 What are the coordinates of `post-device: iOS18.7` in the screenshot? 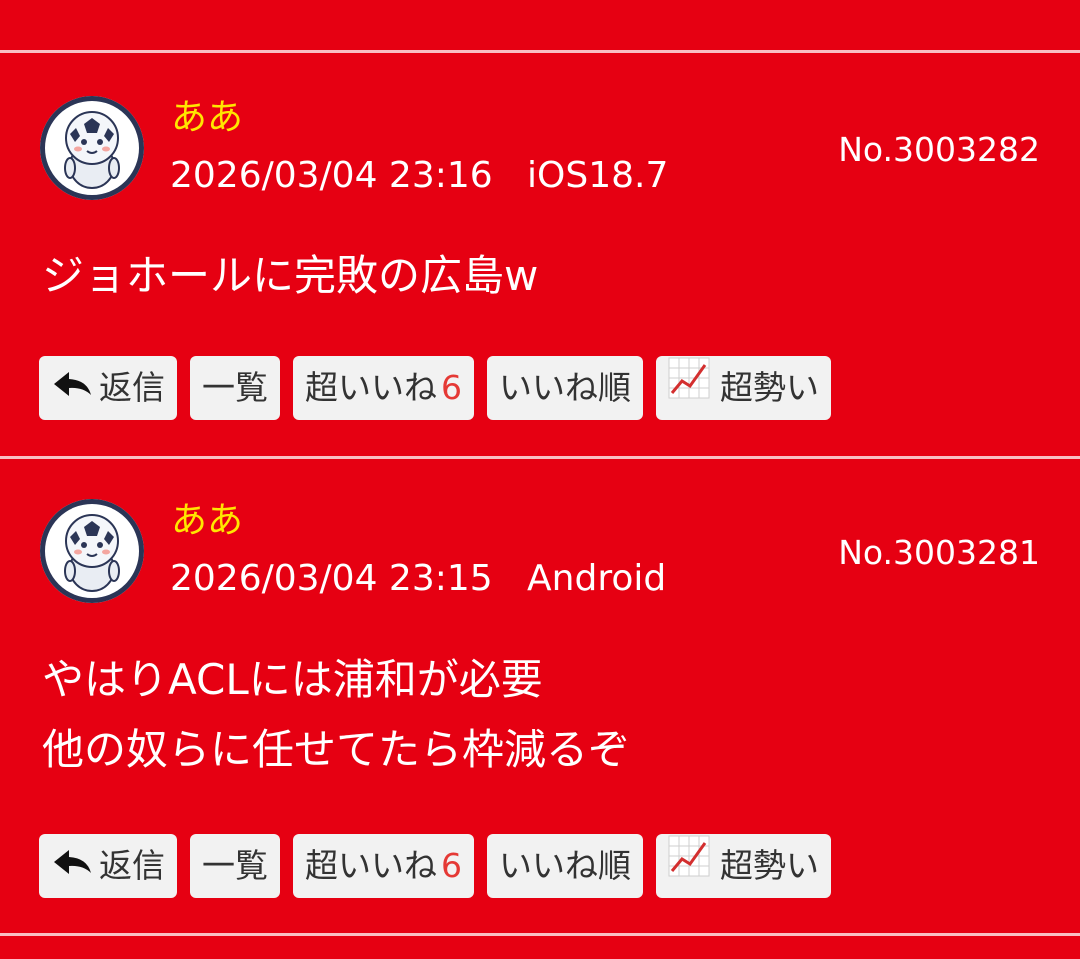 It's located at (598, 175).